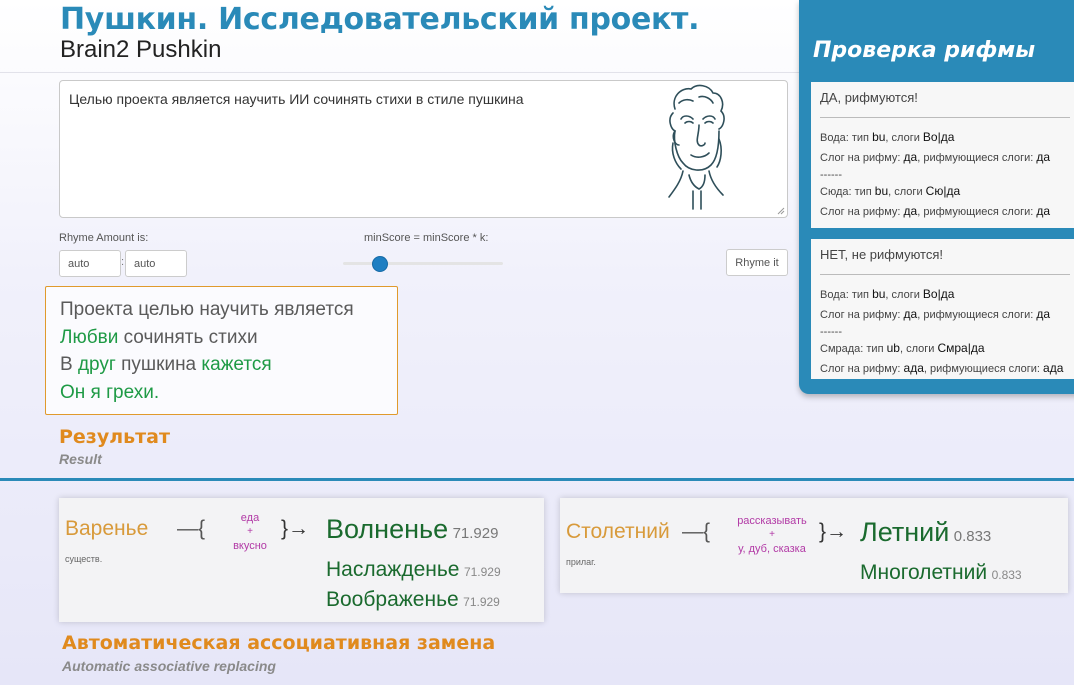 The width and height of the screenshot is (1074, 685). I want to click on assoc-alt-result: Многолетний 0.833, so click(941, 573).